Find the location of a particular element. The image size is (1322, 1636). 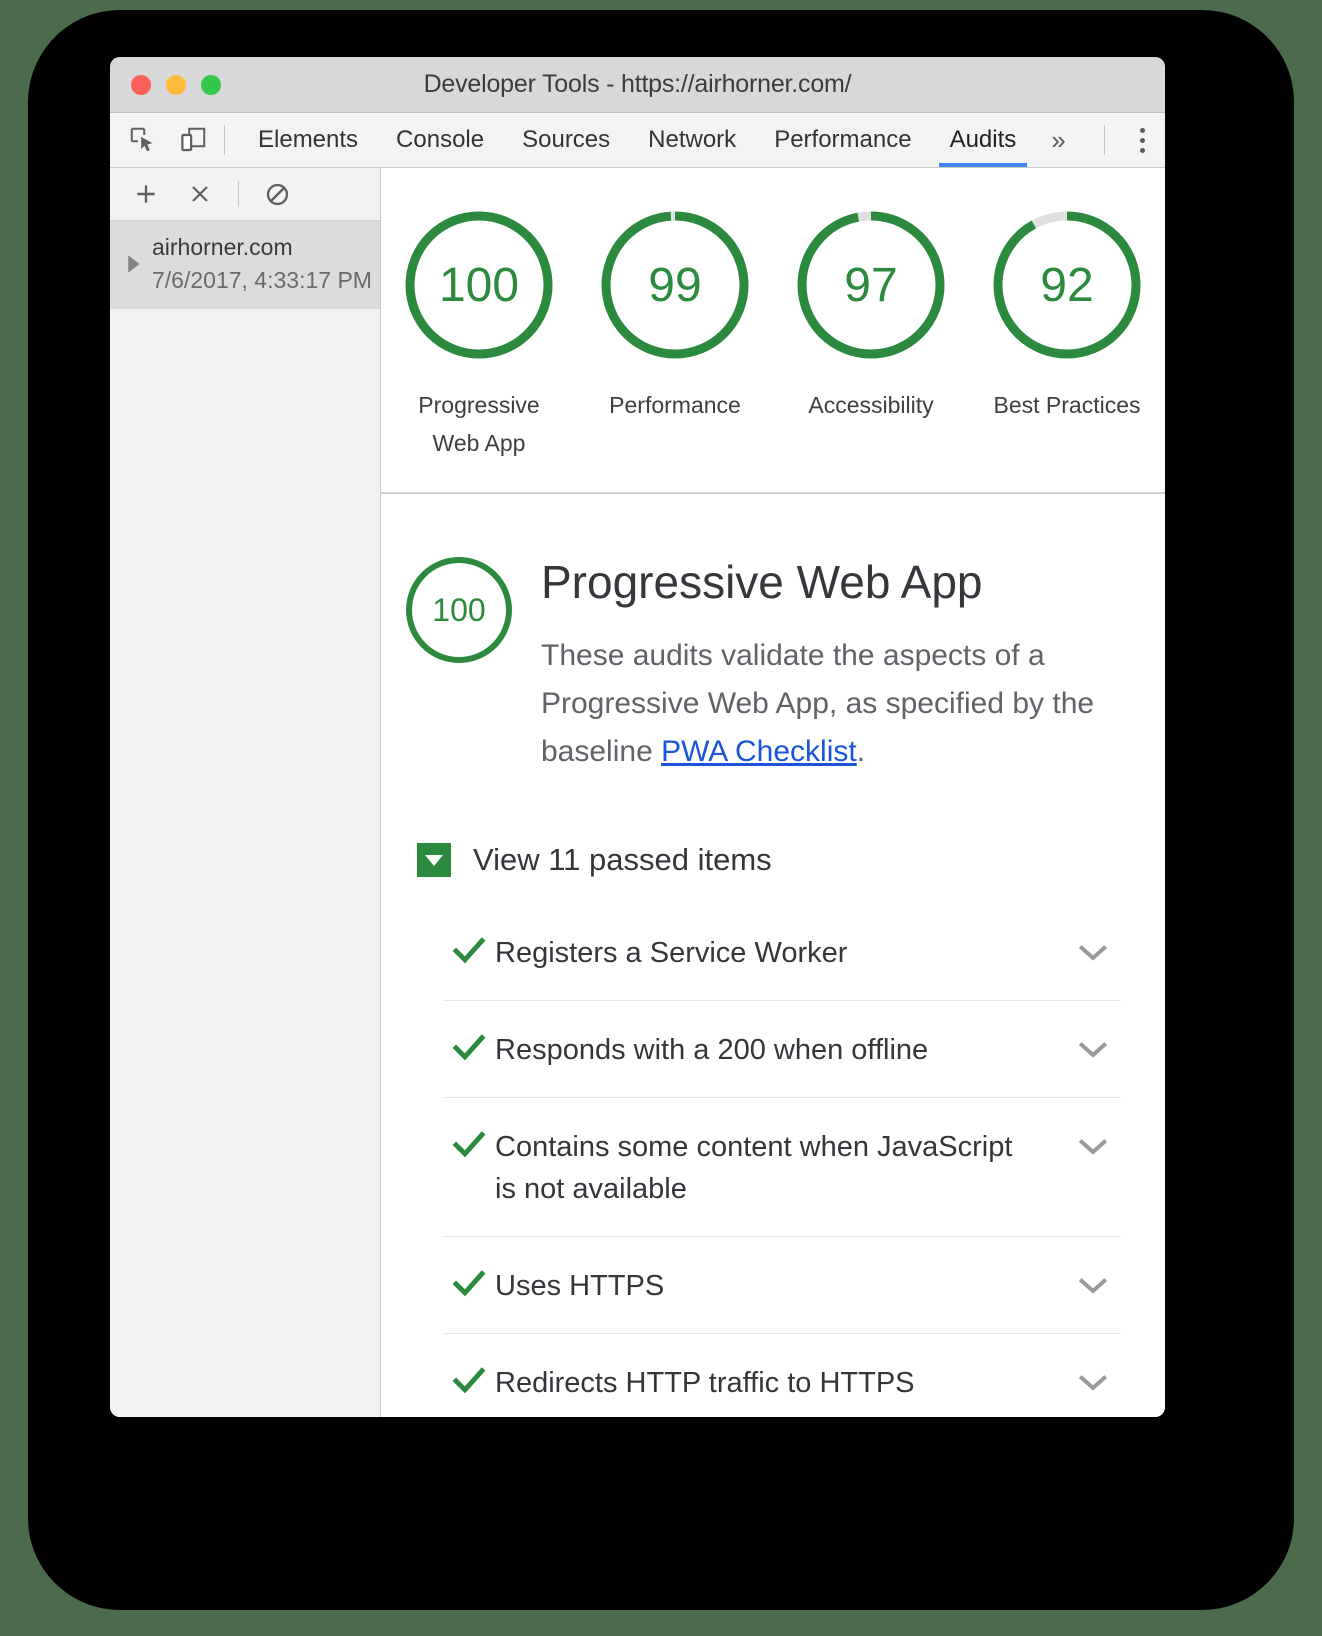

tab-console: Console is located at coordinates (440, 140).